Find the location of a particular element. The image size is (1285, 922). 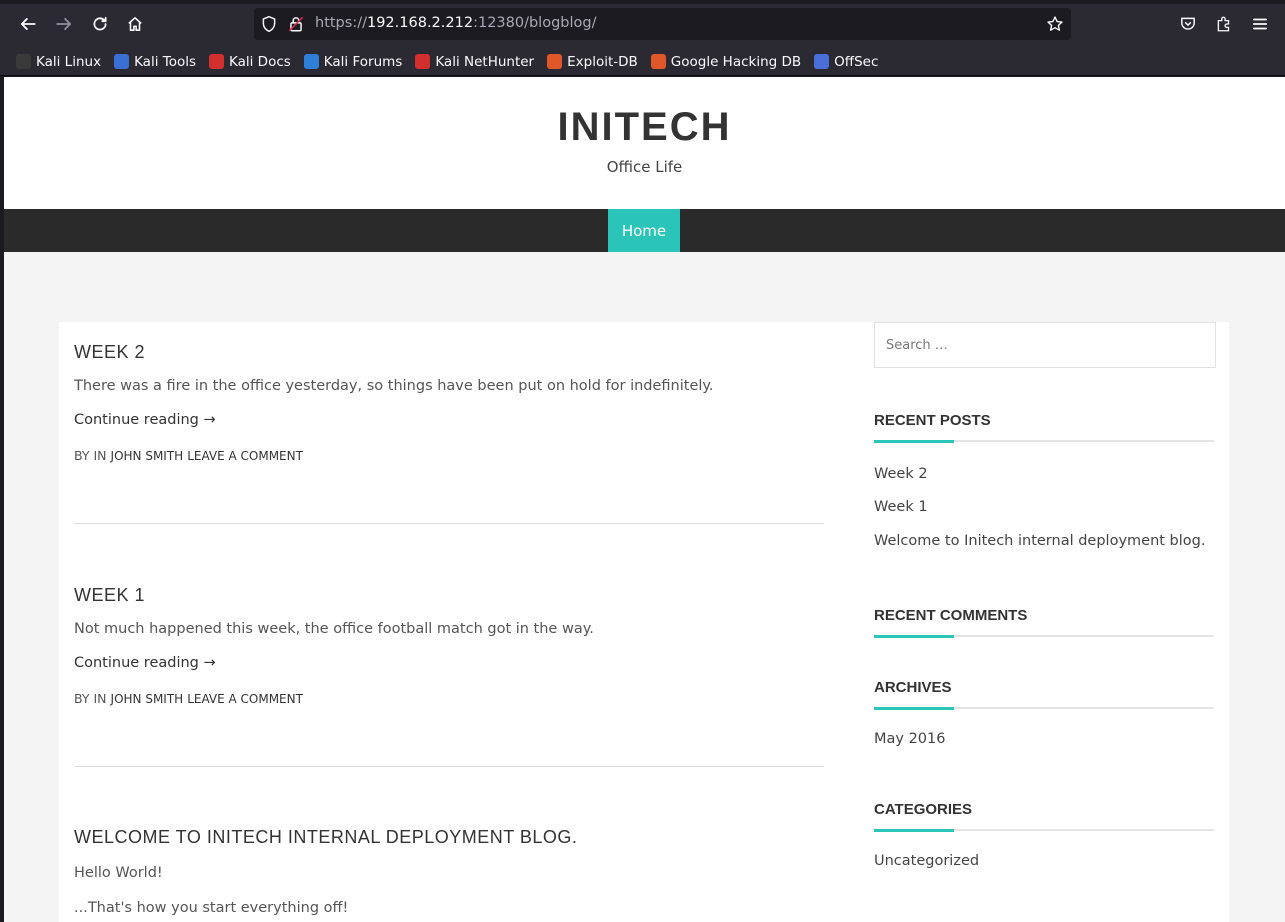

site-header: INITECH Office Life is located at coordinates (644, 143).